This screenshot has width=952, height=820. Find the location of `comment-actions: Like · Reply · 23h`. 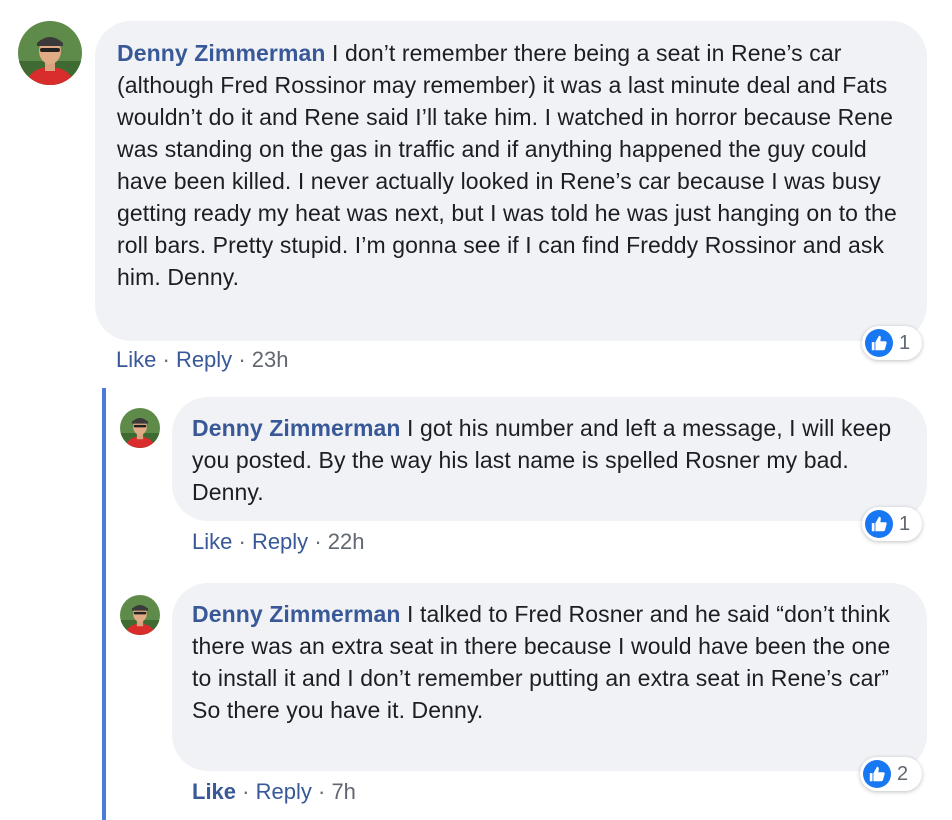

comment-actions: Like · Reply · 23h is located at coordinates (202, 360).